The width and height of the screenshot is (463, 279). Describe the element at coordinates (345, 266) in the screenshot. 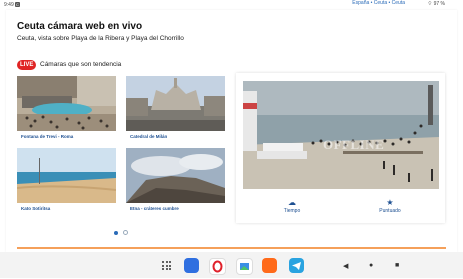

I see `back-icon: ◀` at that location.